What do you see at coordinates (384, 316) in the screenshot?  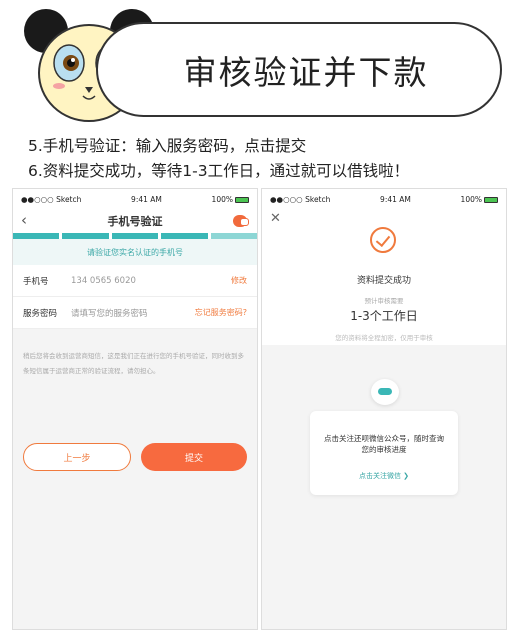 I see `eta-value: 1-3个工作日` at bounding box center [384, 316].